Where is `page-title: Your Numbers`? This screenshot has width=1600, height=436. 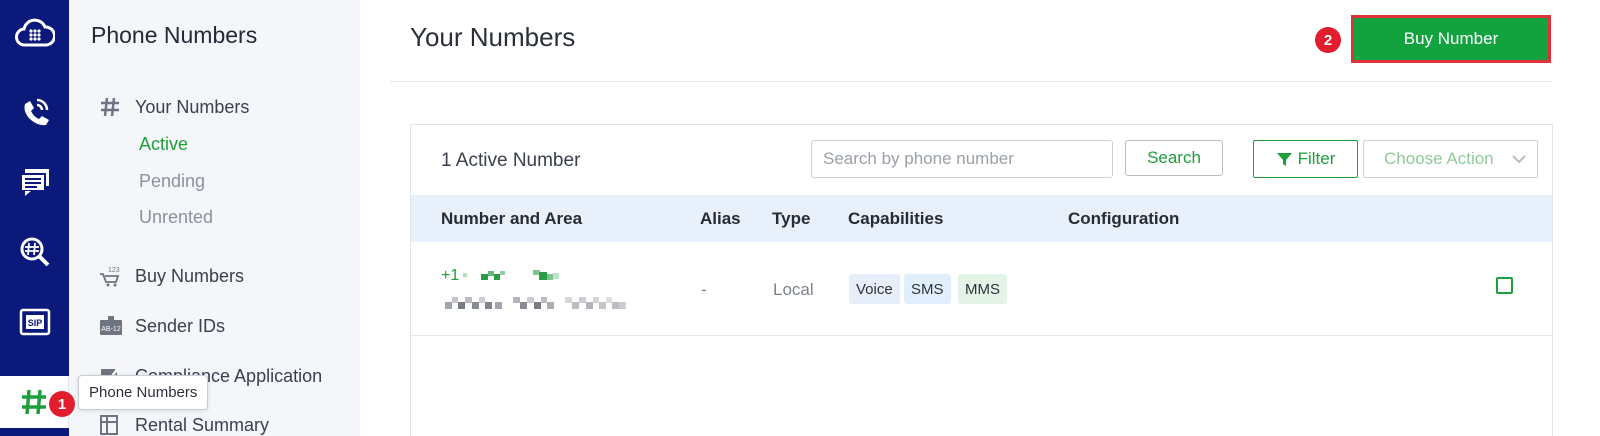 page-title: Your Numbers is located at coordinates (493, 37).